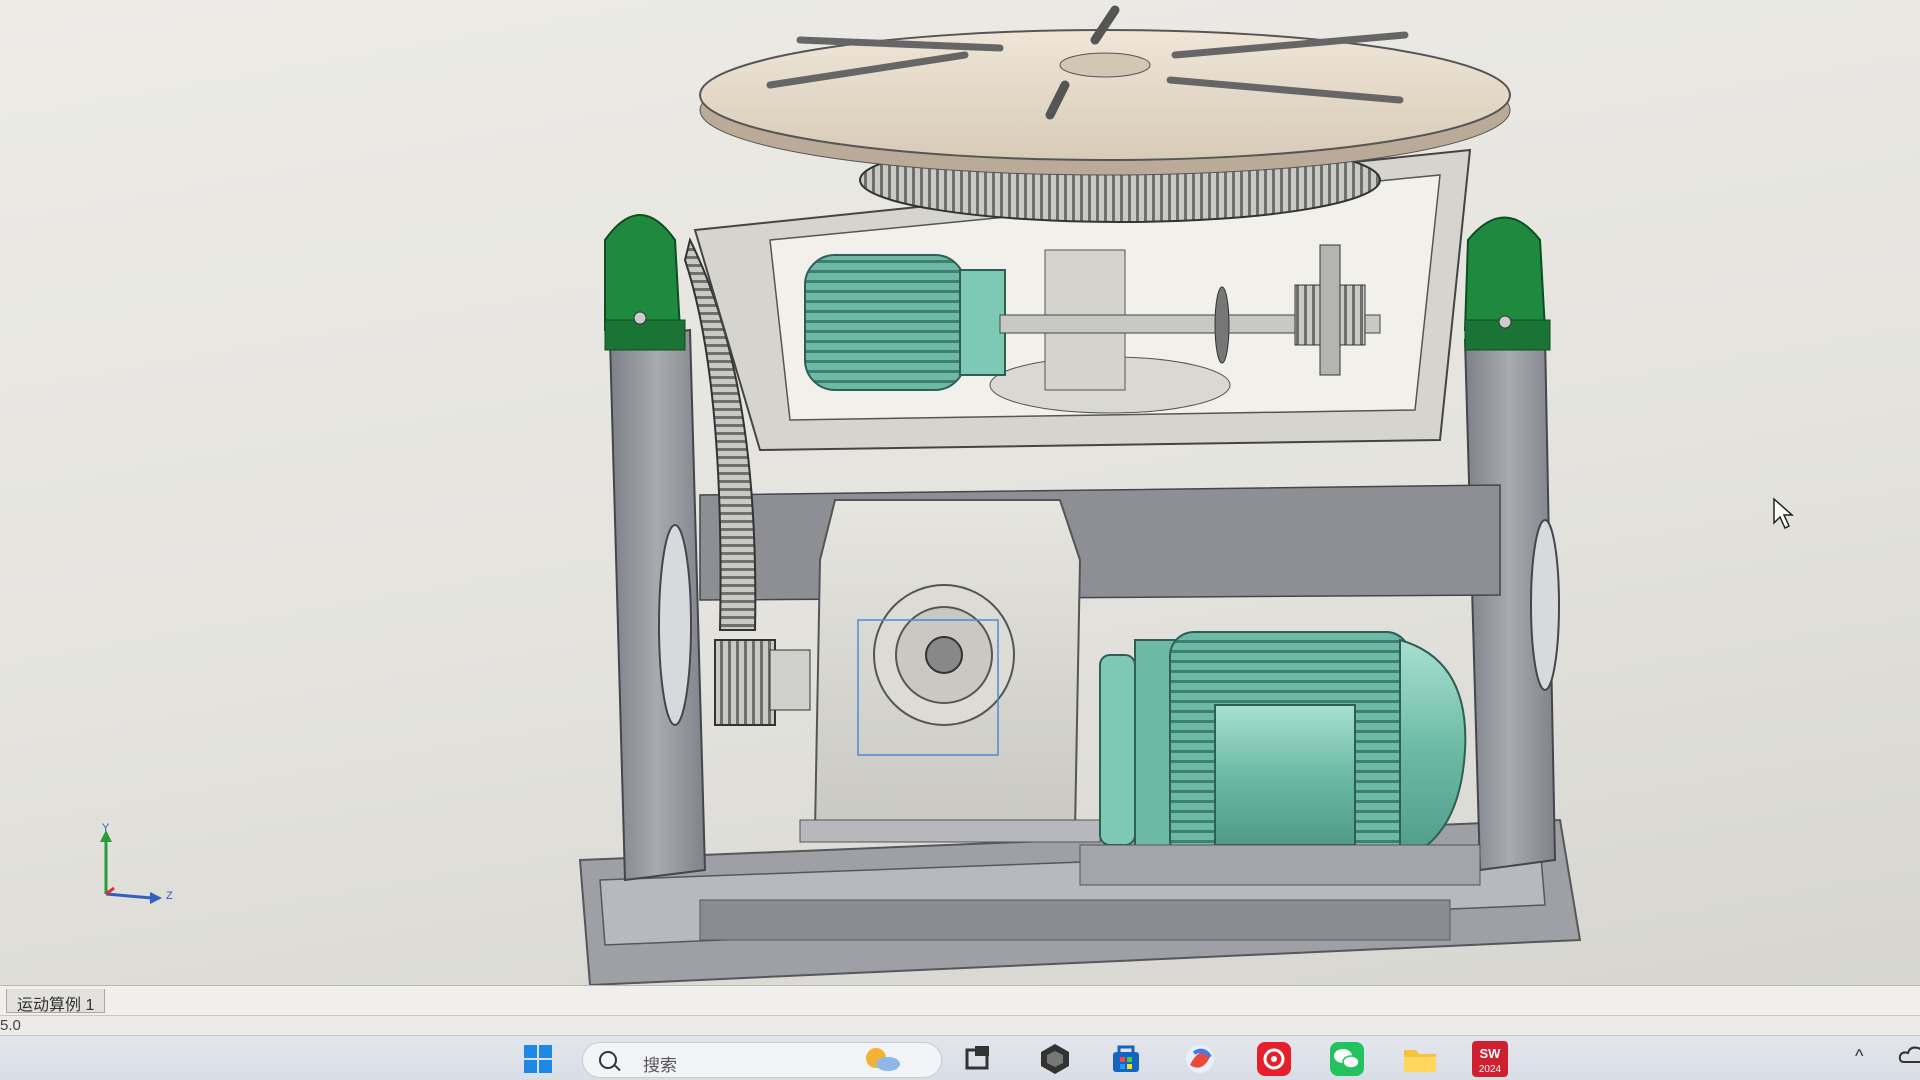  Describe the element at coordinates (10, 1025) in the screenshot. I see `status-value: 5.0` at that location.